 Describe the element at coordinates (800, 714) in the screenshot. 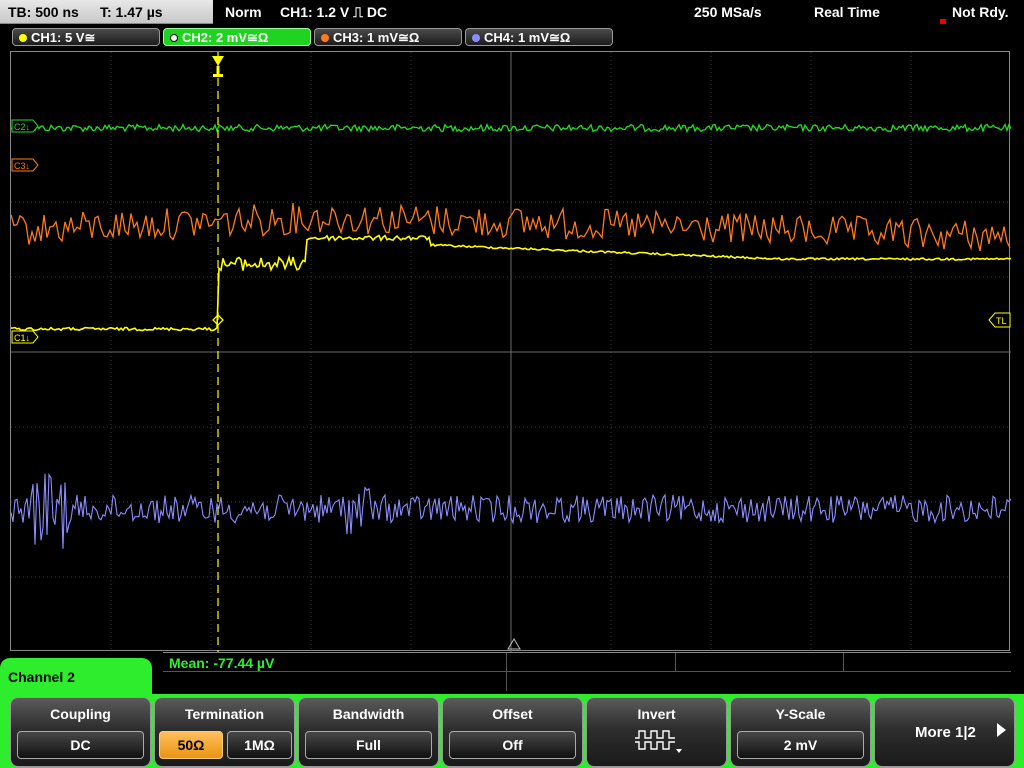

I see `yscale-title: Y-Scale` at that location.